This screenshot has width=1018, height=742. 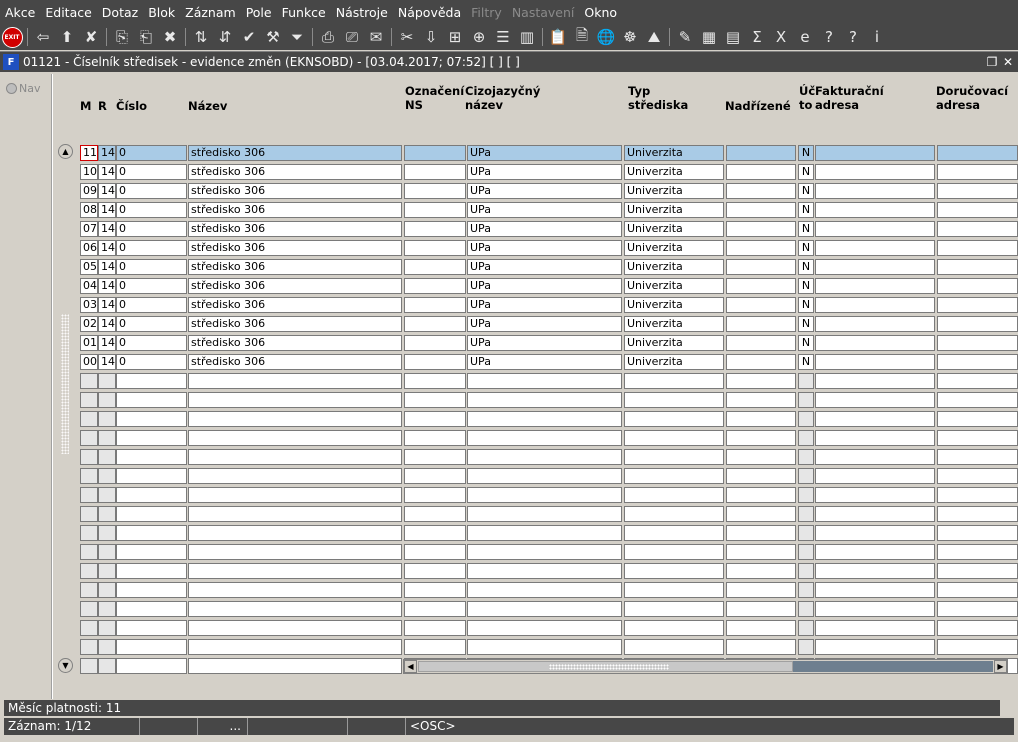 I want to click on chart-icon: ▦, so click(x=709, y=37).